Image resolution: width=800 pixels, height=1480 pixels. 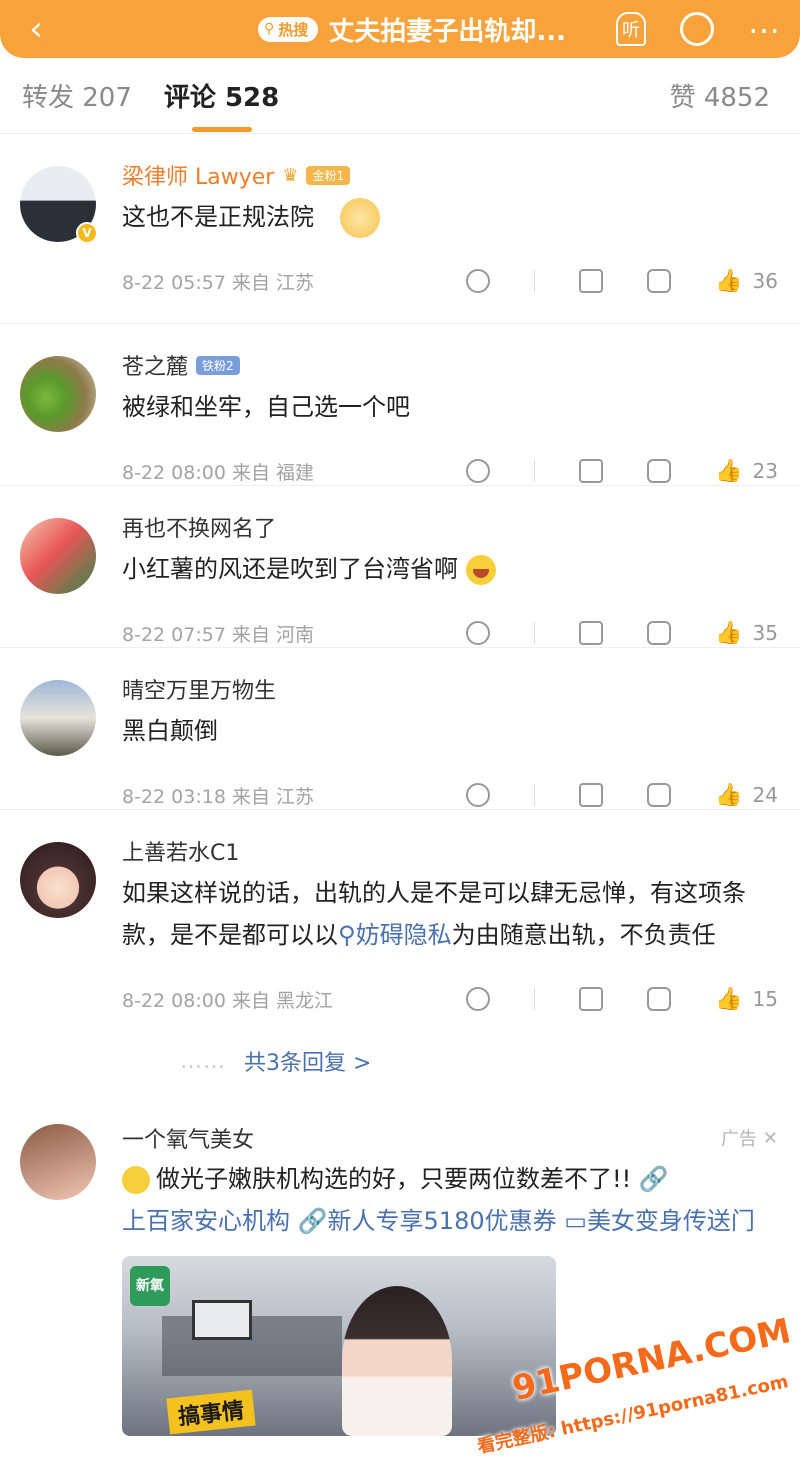 What do you see at coordinates (218, 472) in the screenshot?
I see `comment-time: 8-22 08:00 来自 福建` at bounding box center [218, 472].